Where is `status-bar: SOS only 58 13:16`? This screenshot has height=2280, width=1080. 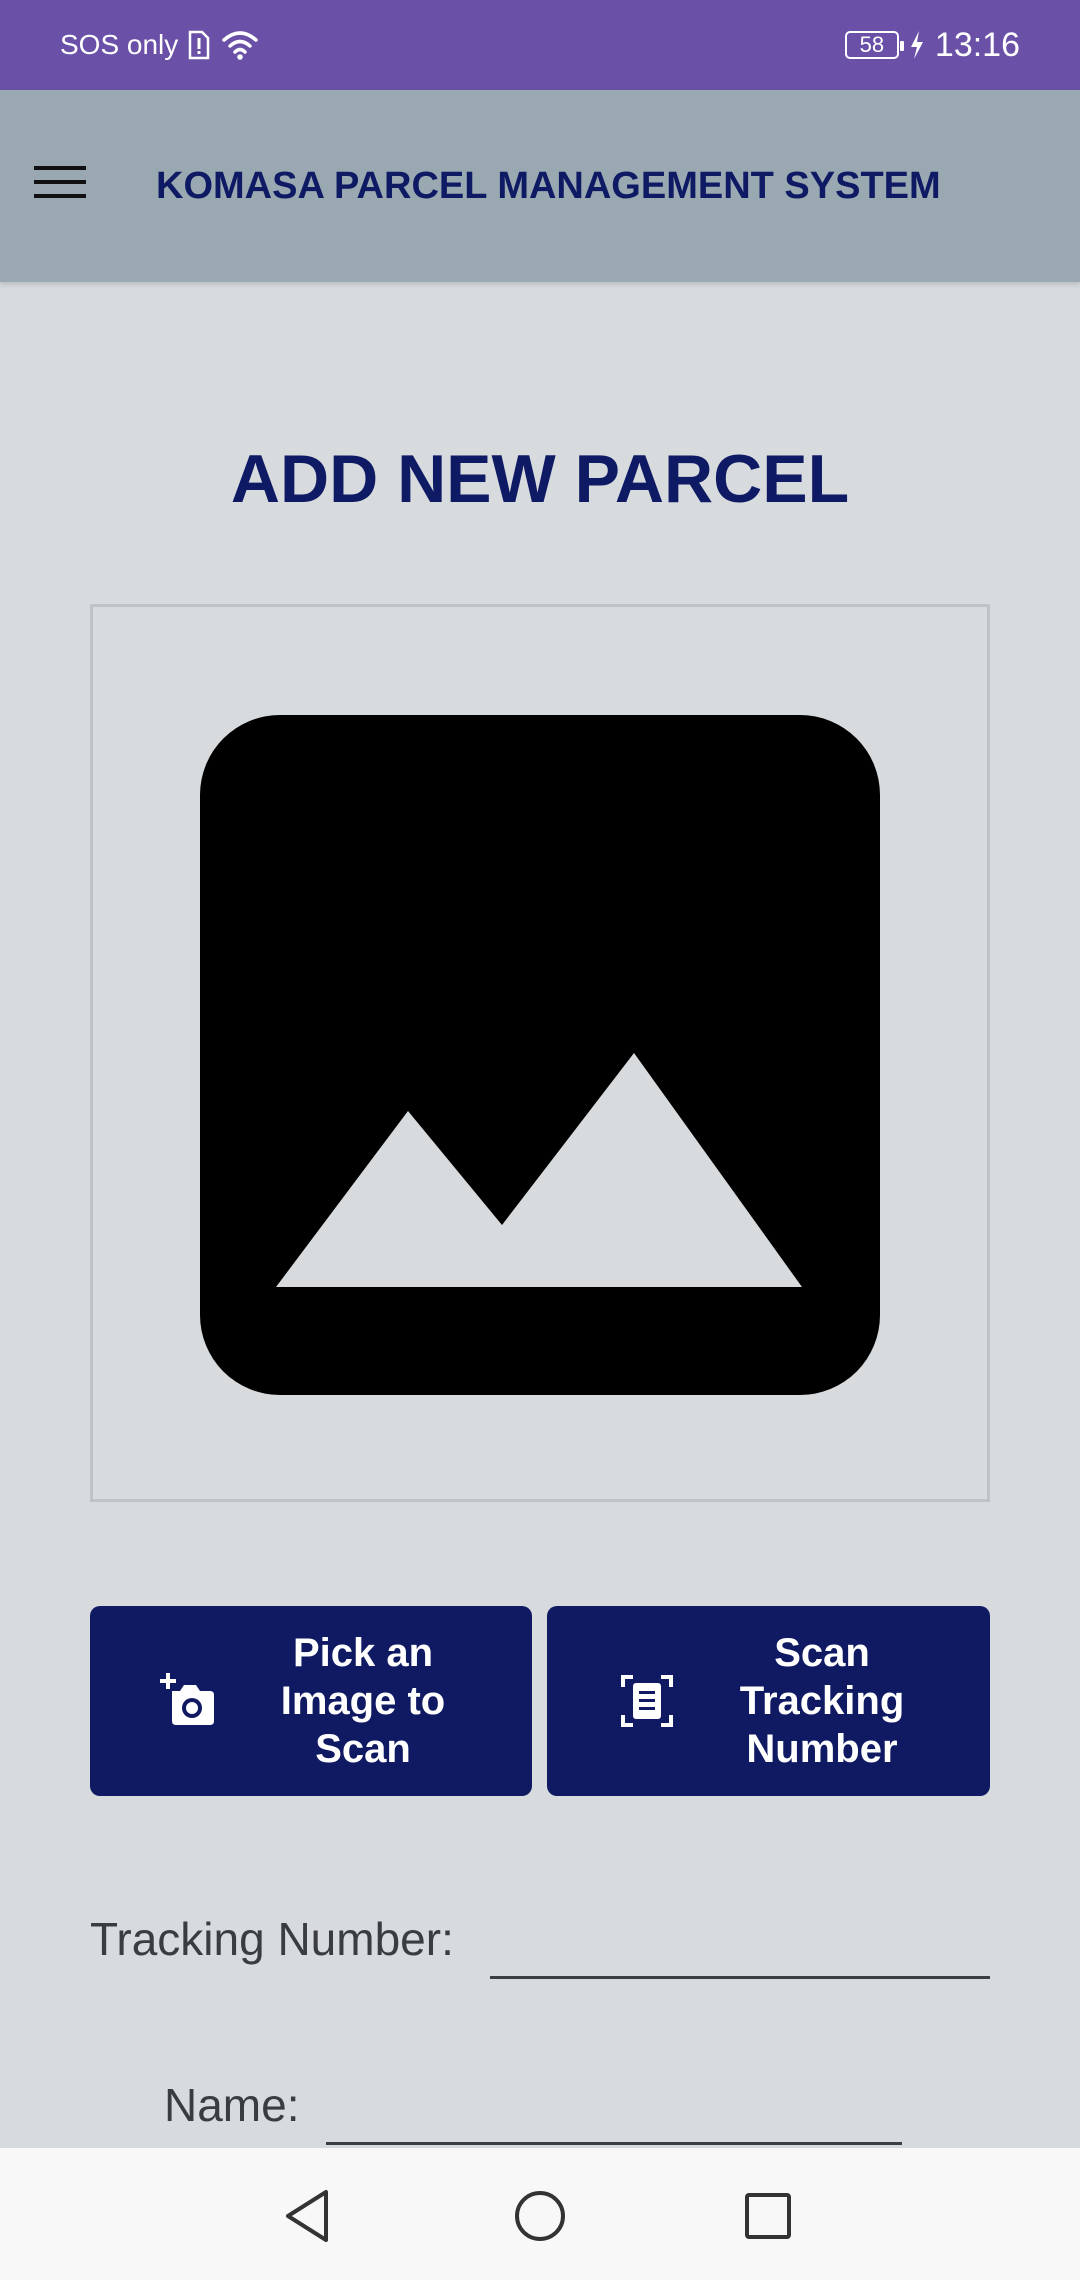 status-bar: SOS only 58 13:16 is located at coordinates (540, 45).